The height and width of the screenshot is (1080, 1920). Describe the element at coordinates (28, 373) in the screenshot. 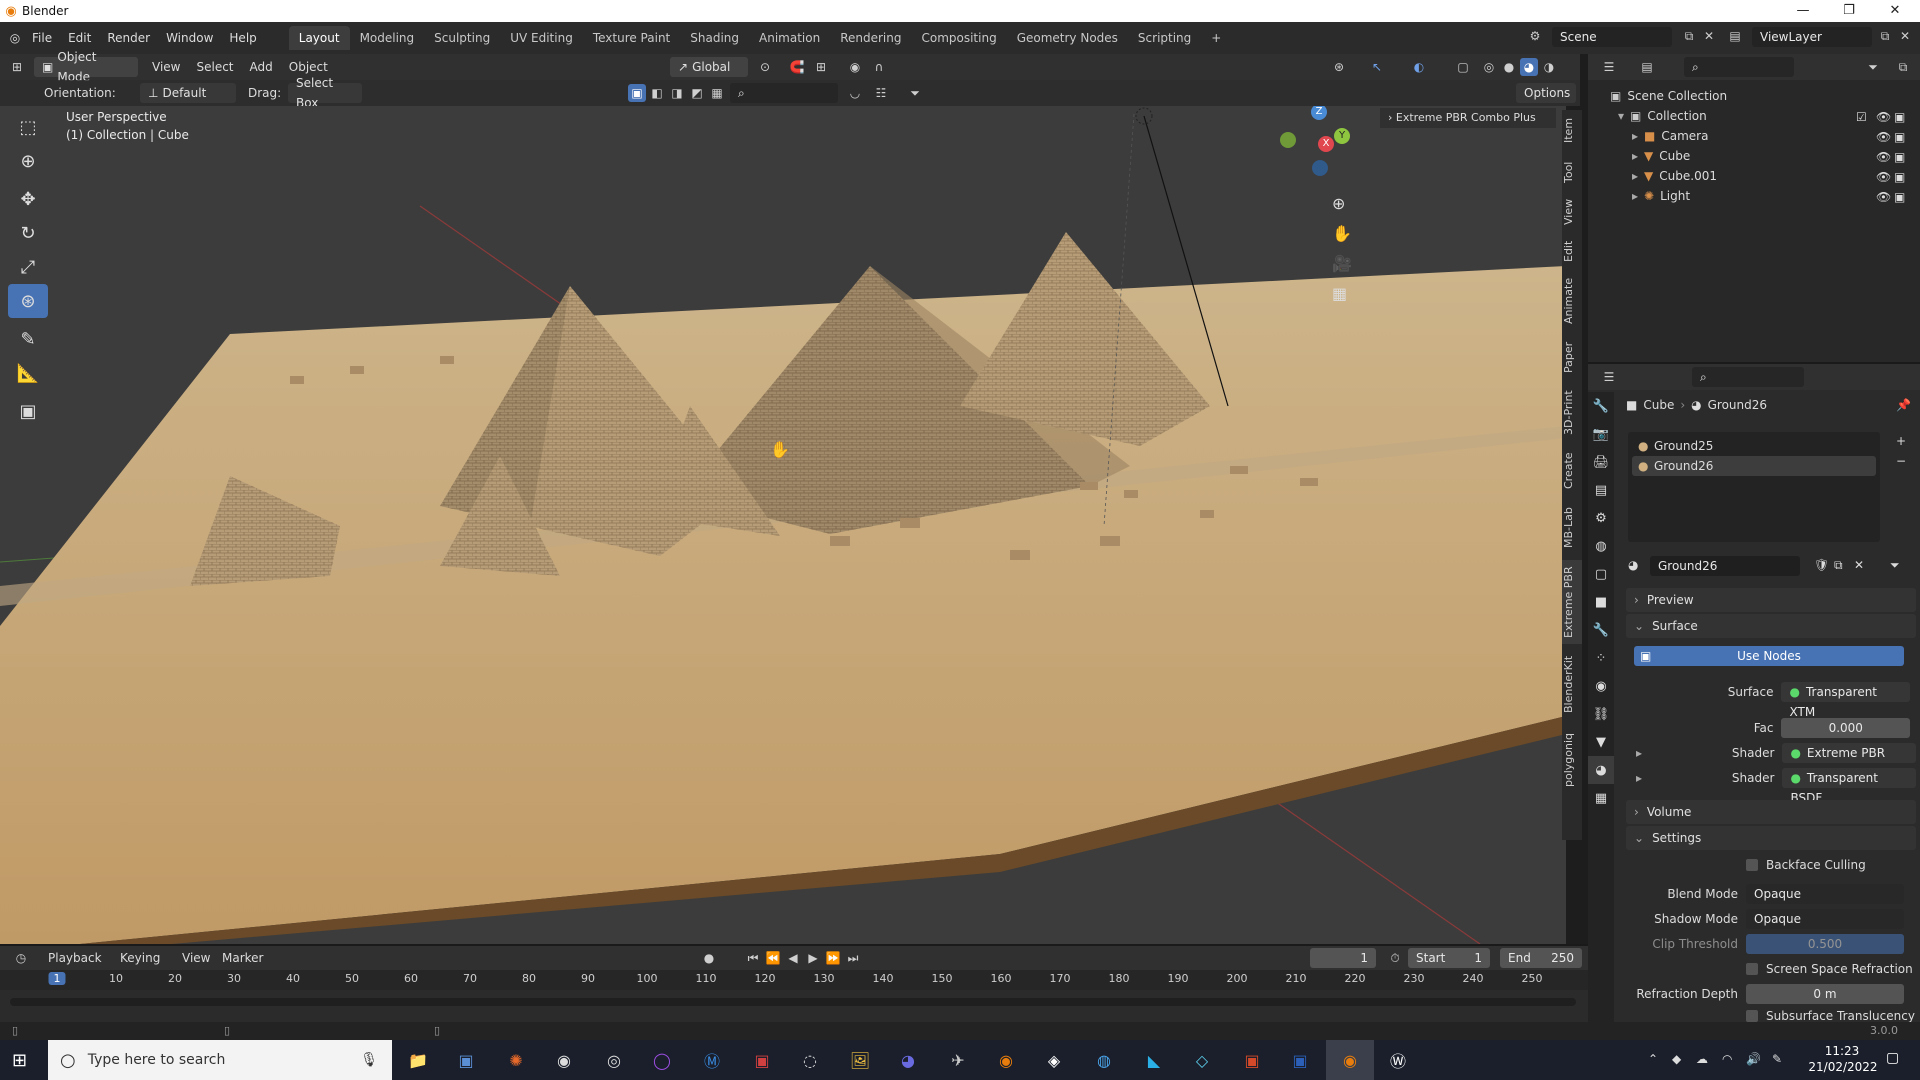

I see `measure-tool: 📐` at that location.